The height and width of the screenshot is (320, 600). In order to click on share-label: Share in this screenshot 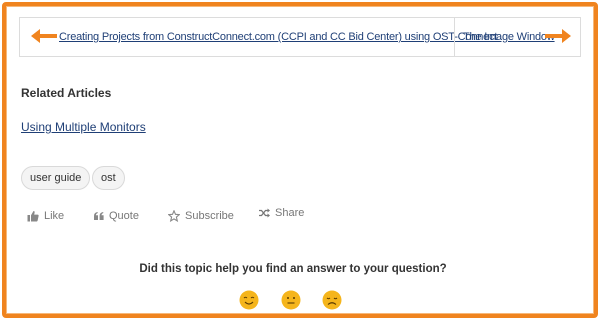, I will do `click(290, 213)`.